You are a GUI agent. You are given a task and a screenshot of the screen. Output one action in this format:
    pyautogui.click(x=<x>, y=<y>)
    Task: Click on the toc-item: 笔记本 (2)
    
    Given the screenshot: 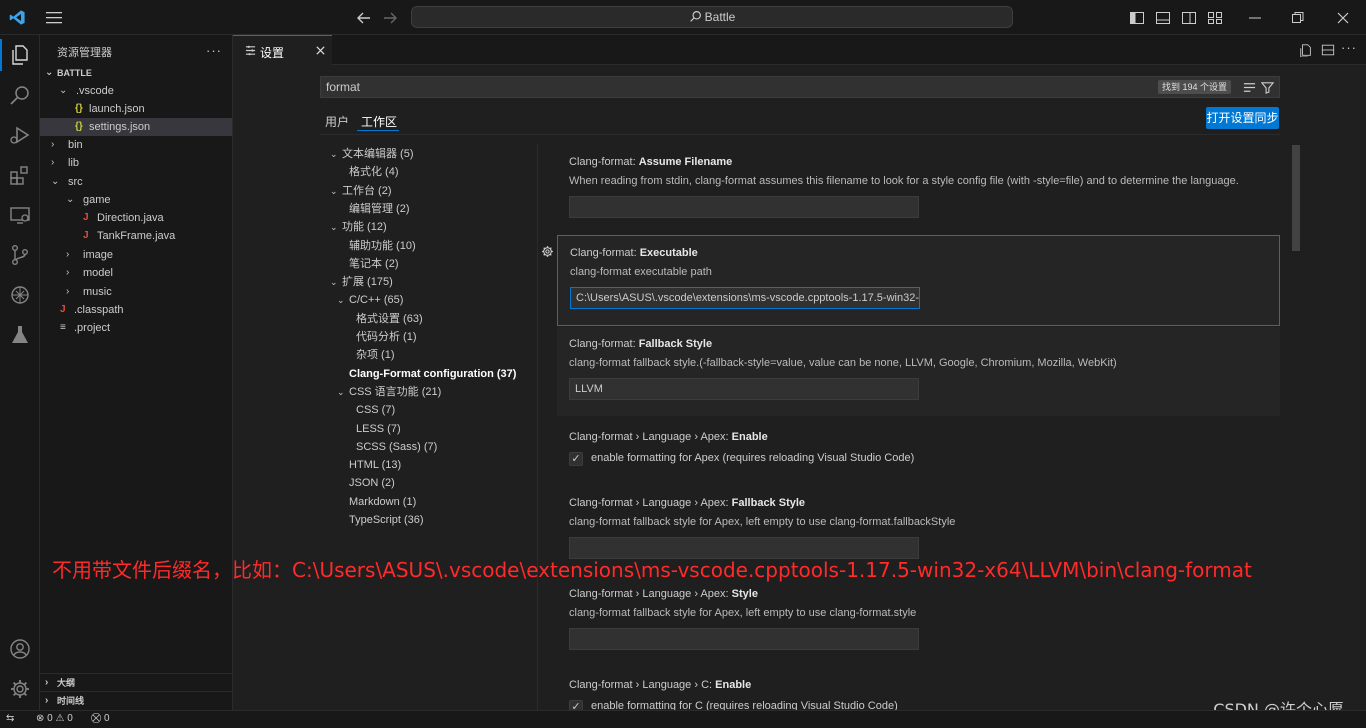 What is the action you would take?
    pyautogui.click(x=368, y=264)
    